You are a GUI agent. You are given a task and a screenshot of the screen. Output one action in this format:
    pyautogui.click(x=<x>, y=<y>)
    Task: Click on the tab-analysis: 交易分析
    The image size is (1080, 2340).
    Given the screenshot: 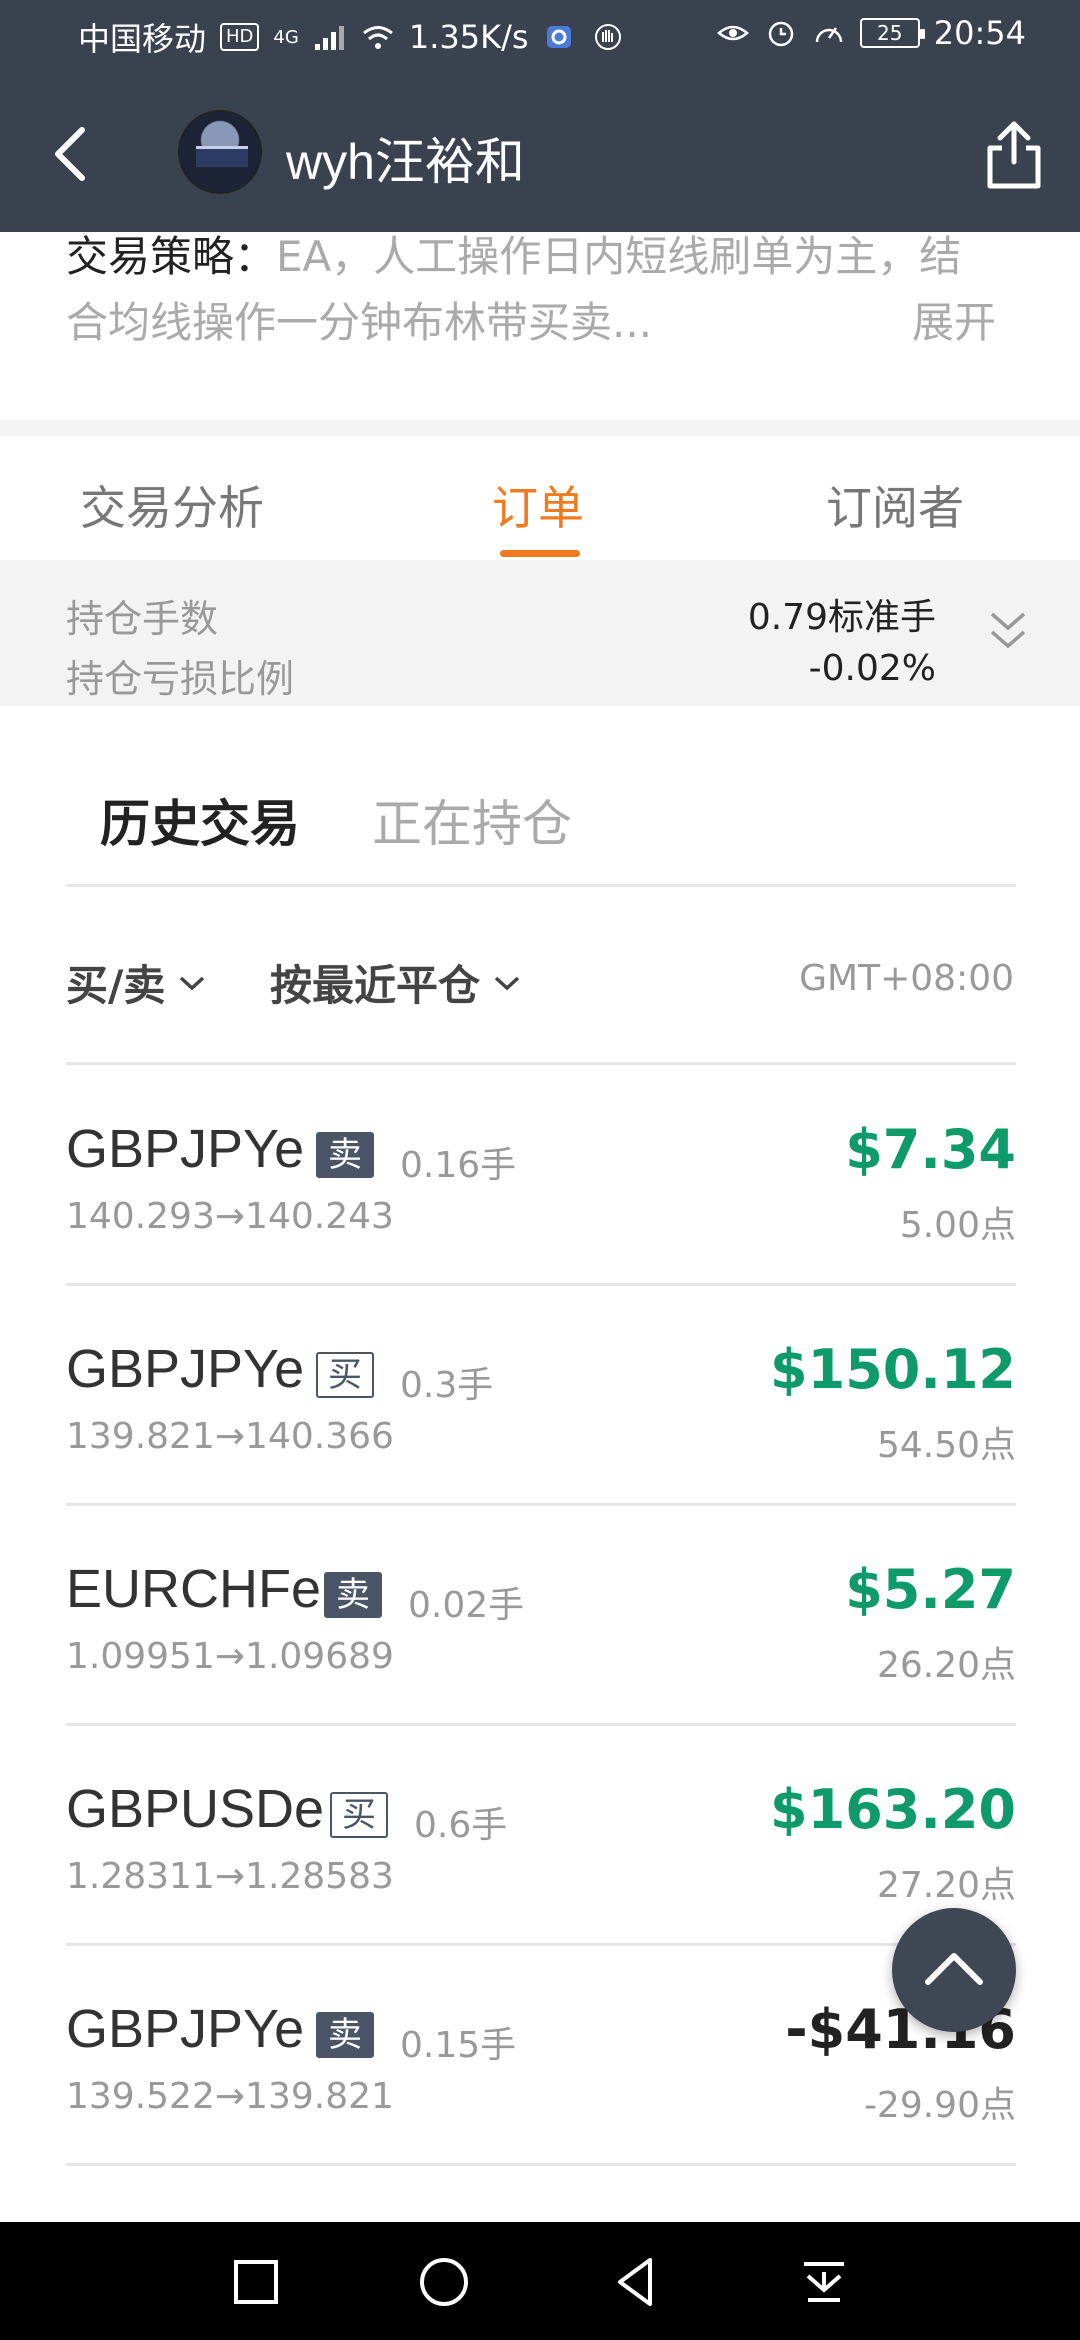 What is the action you would take?
    pyautogui.click(x=172, y=505)
    